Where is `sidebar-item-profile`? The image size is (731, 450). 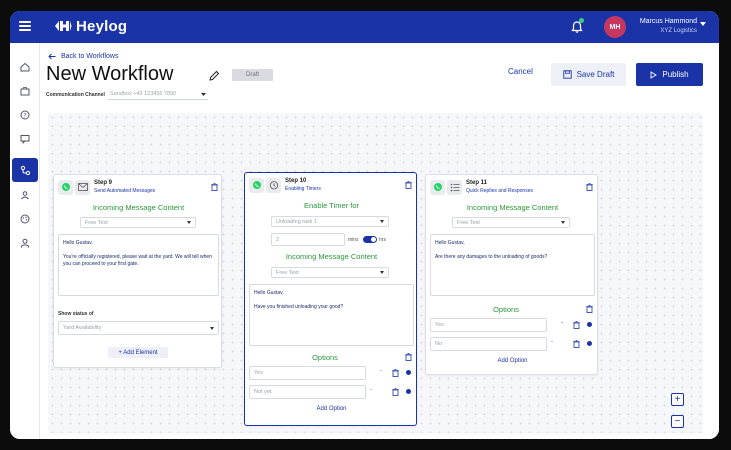 sidebar-item-profile is located at coordinates (25, 243).